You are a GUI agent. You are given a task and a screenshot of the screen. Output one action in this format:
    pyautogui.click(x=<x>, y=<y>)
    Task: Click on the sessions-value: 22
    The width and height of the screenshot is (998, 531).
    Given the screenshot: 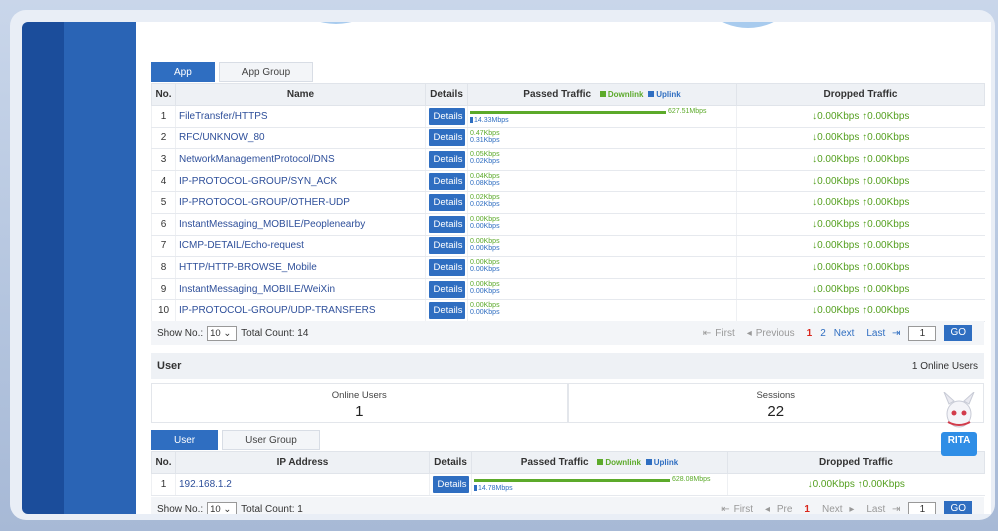 What is the action you would take?
    pyautogui.click(x=776, y=411)
    